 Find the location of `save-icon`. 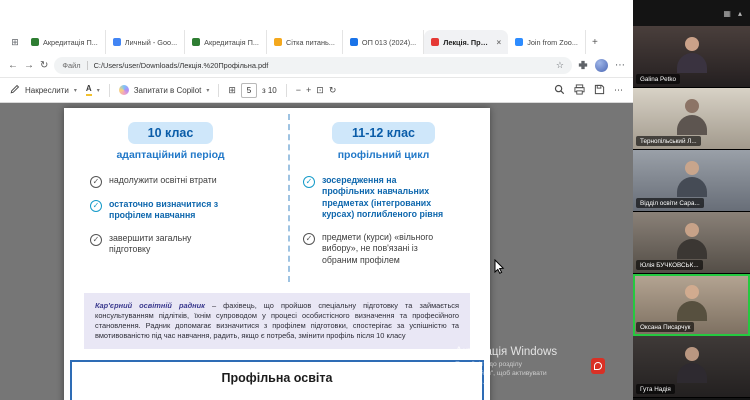

save-icon is located at coordinates (599, 90).